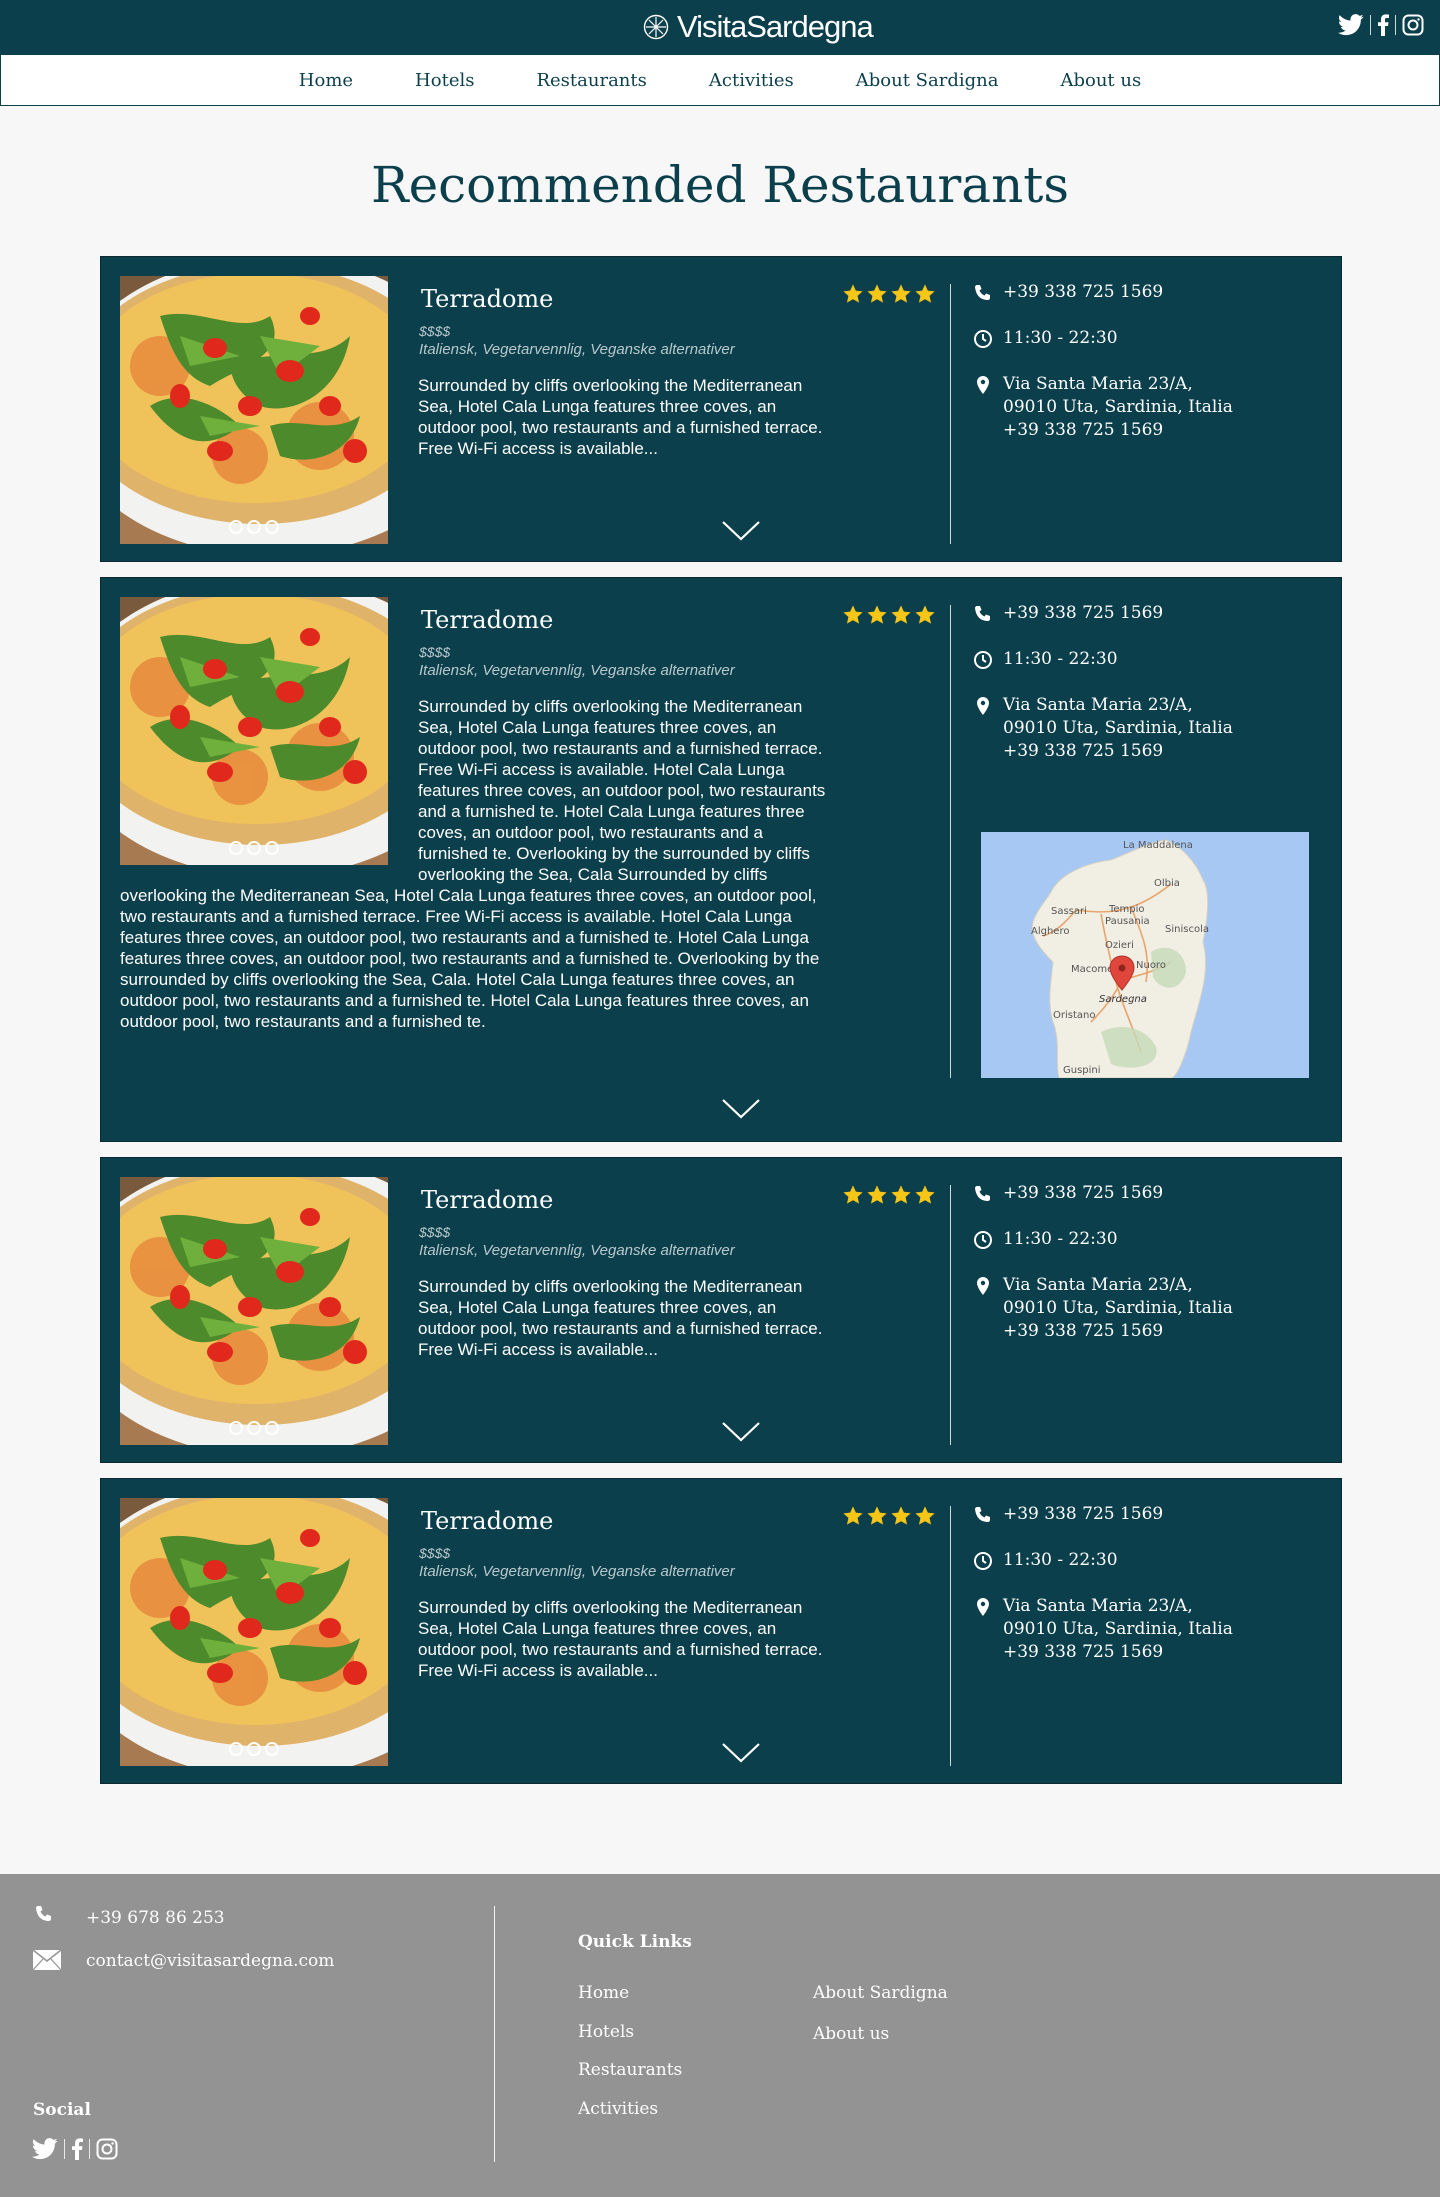  What do you see at coordinates (444, 80) in the screenshot?
I see `nav-hotels: Hotels` at bounding box center [444, 80].